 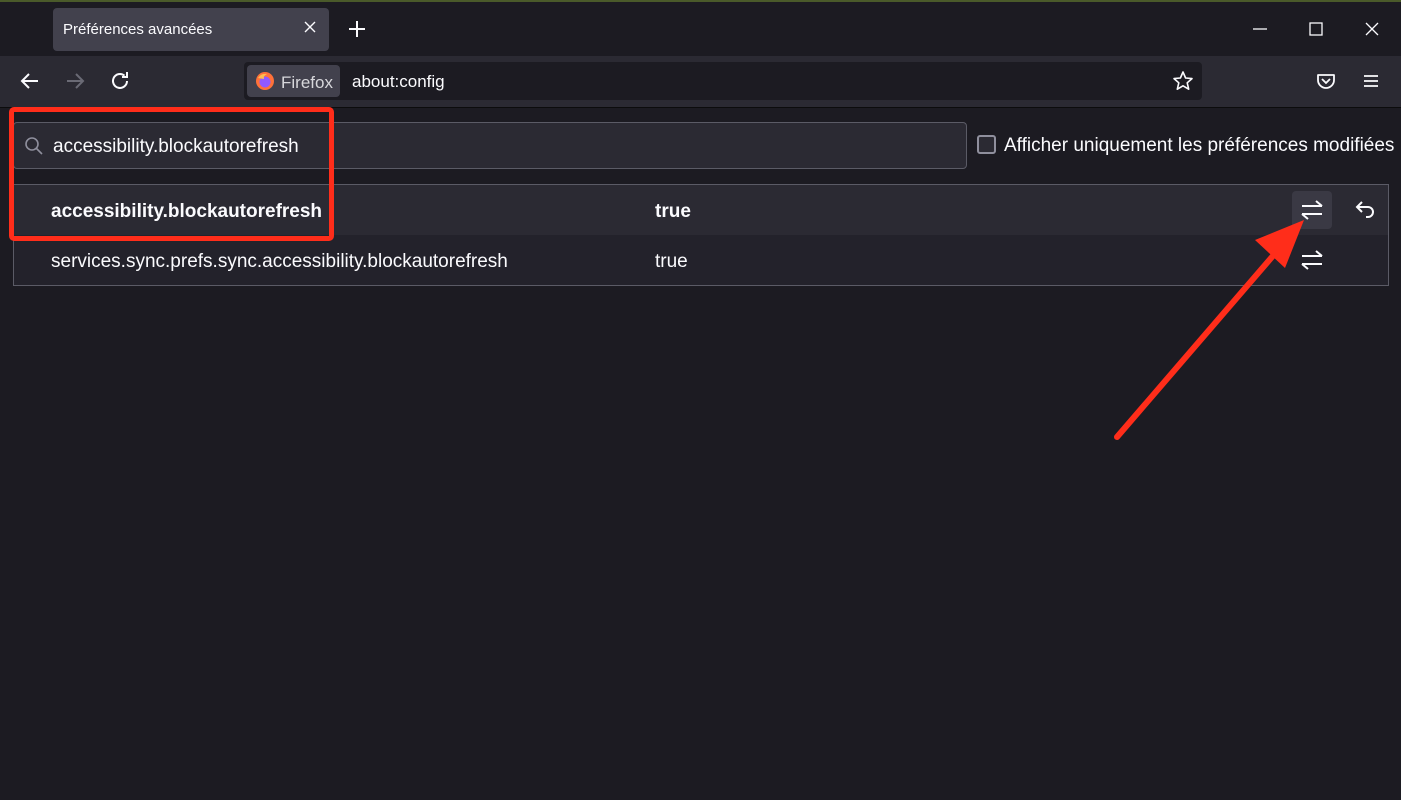 I want to click on bookmark-star-icon, so click(x=1183, y=81).